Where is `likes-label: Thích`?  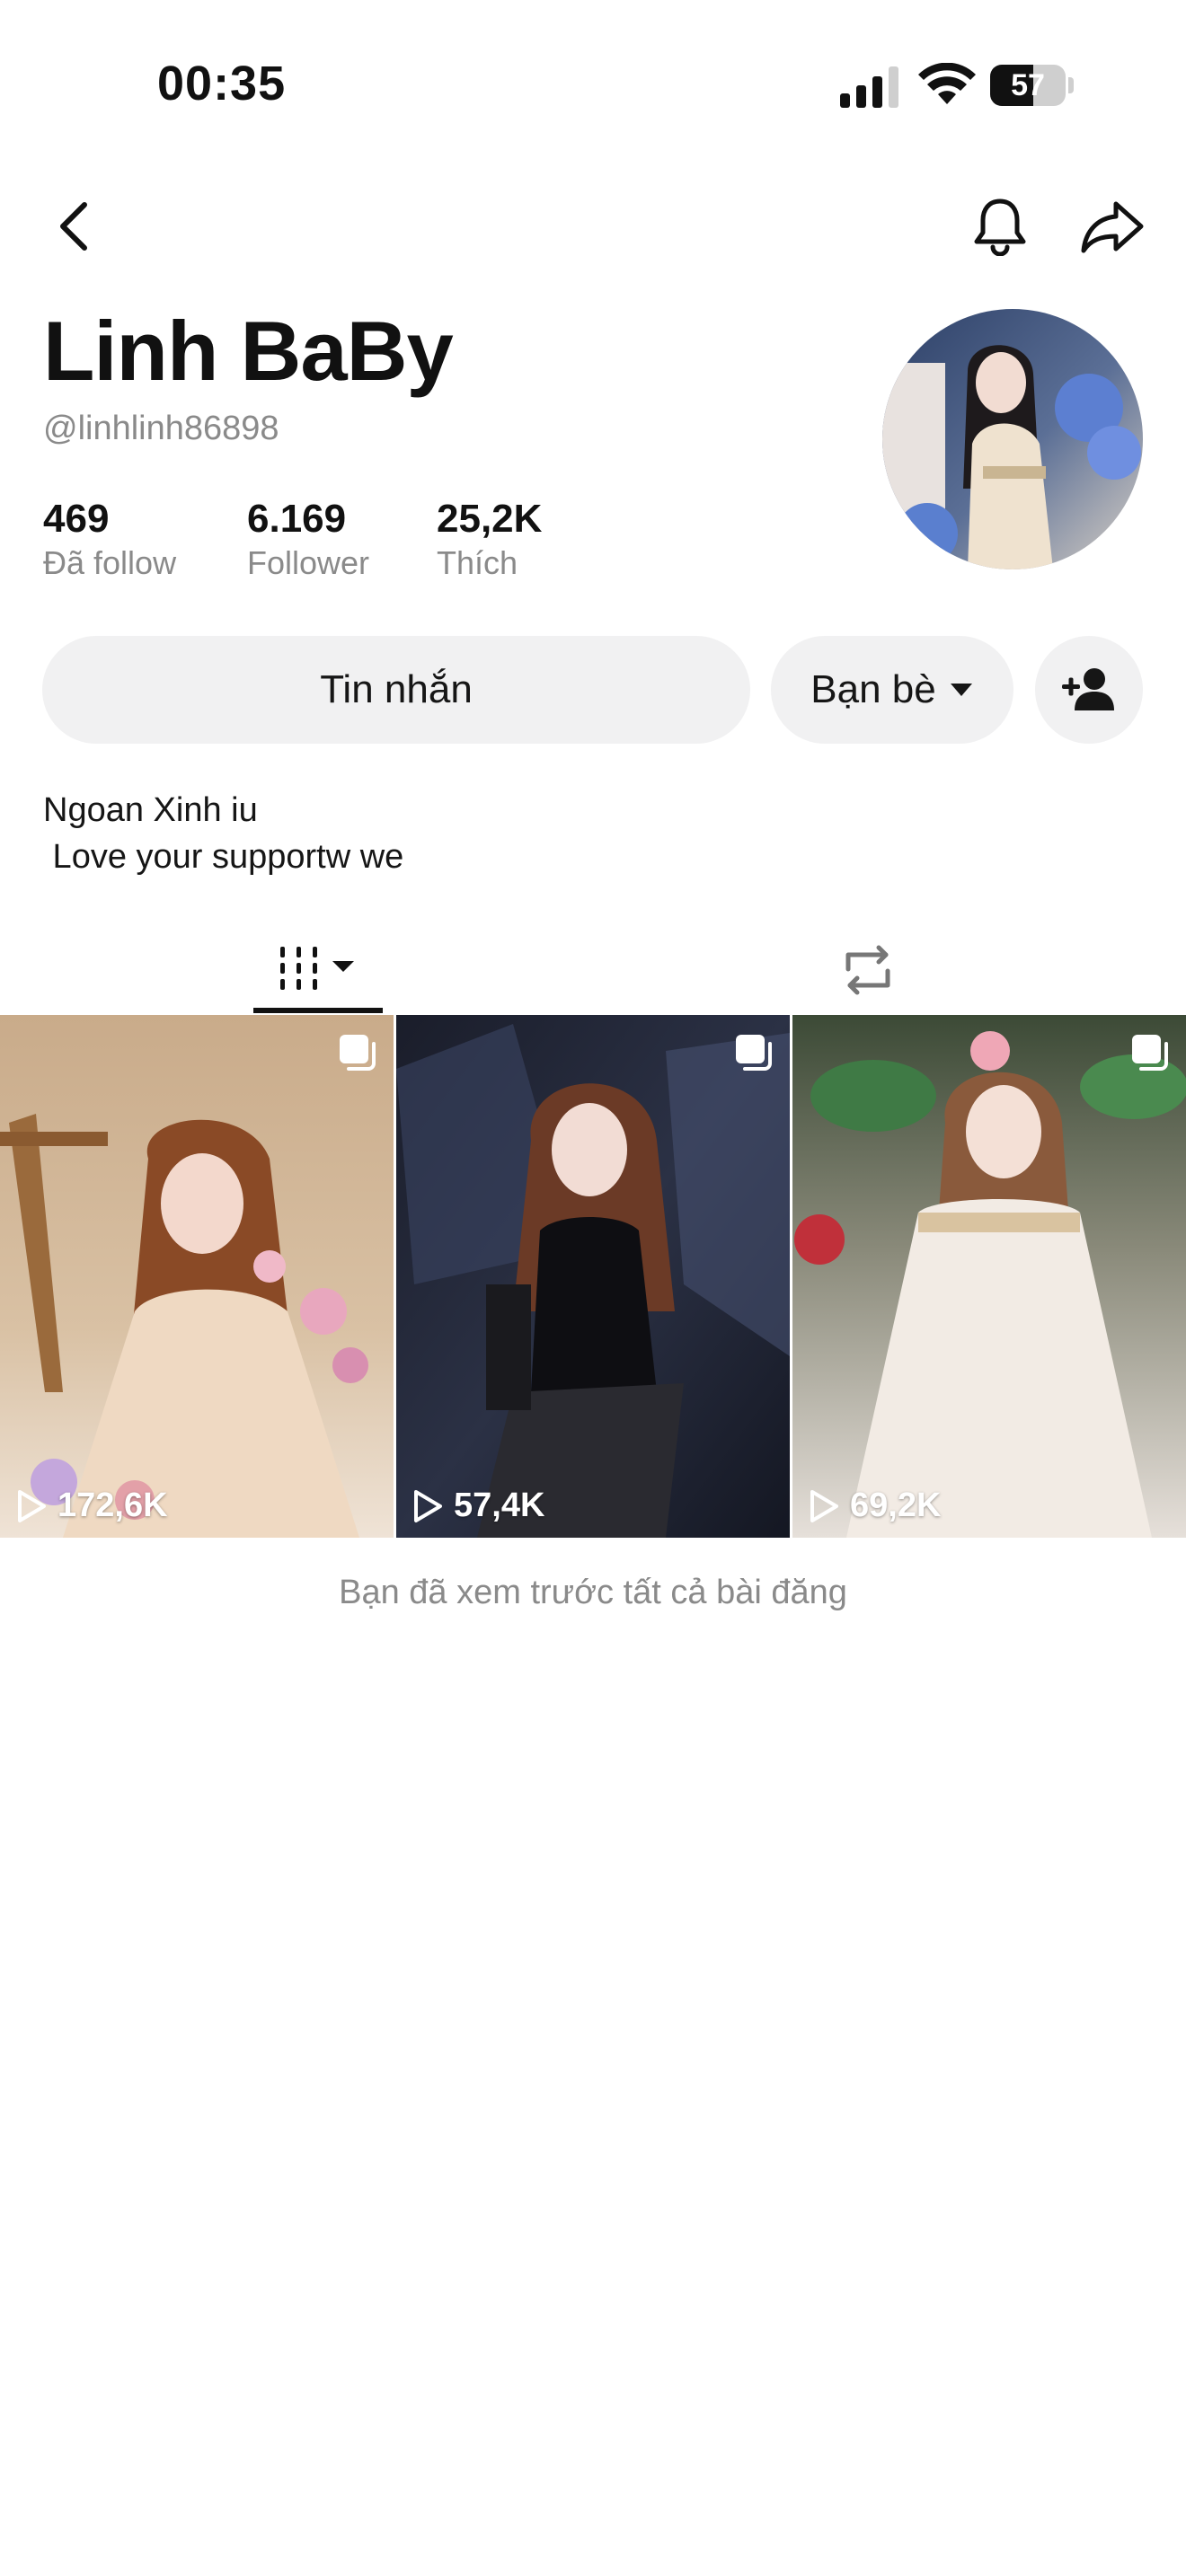 likes-label: Thích is located at coordinates (477, 562).